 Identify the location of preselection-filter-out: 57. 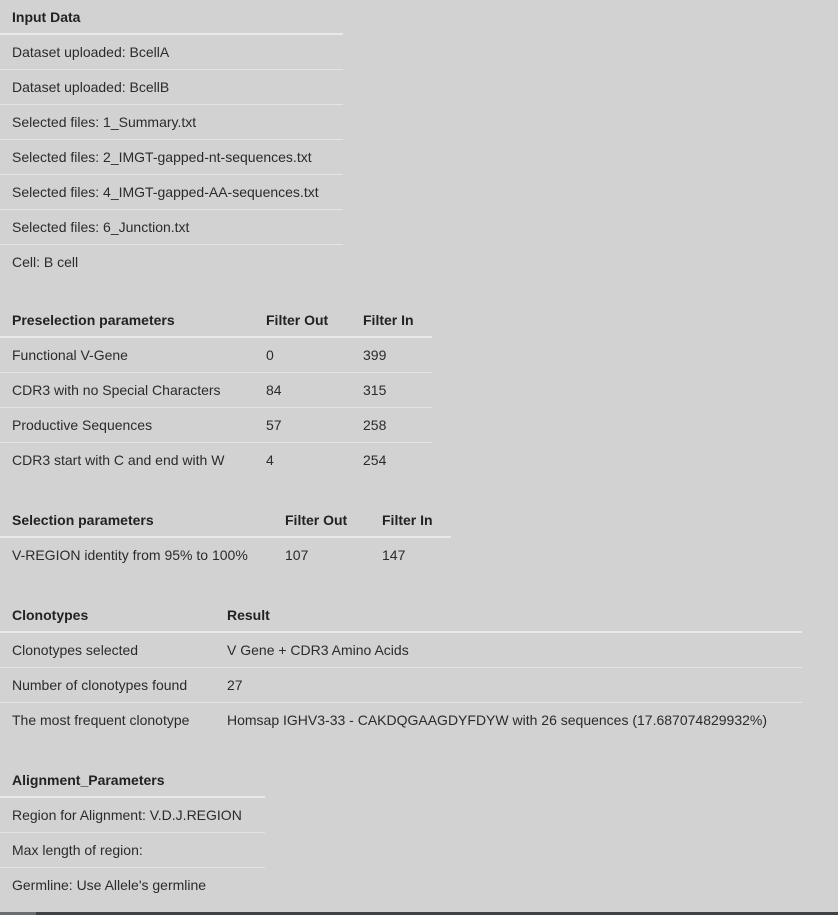
(302, 425).